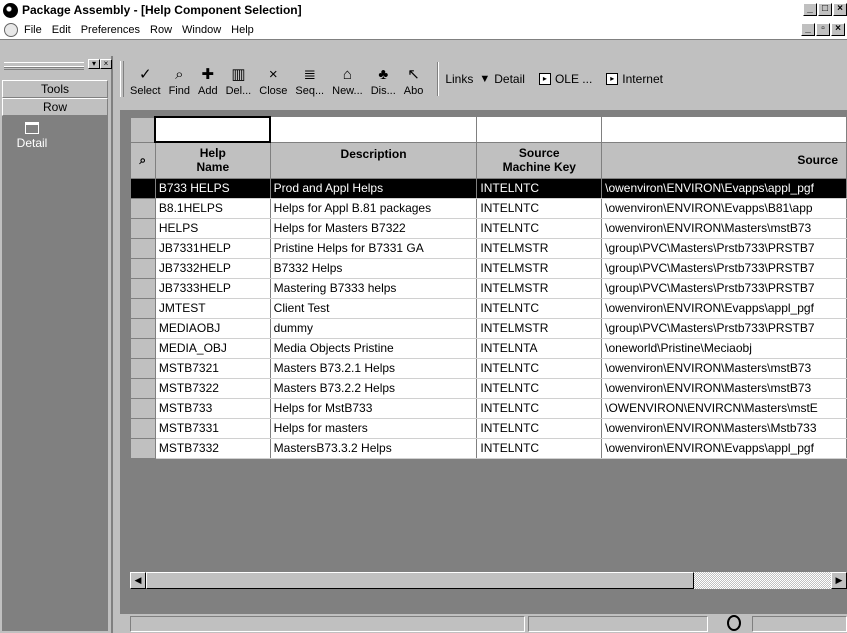 Image resolution: width=847 pixels, height=633 pixels. Describe the element at coordinates (213, 268) in the screenshot. I see `cell-help-name: JB7332HELP` at that location.